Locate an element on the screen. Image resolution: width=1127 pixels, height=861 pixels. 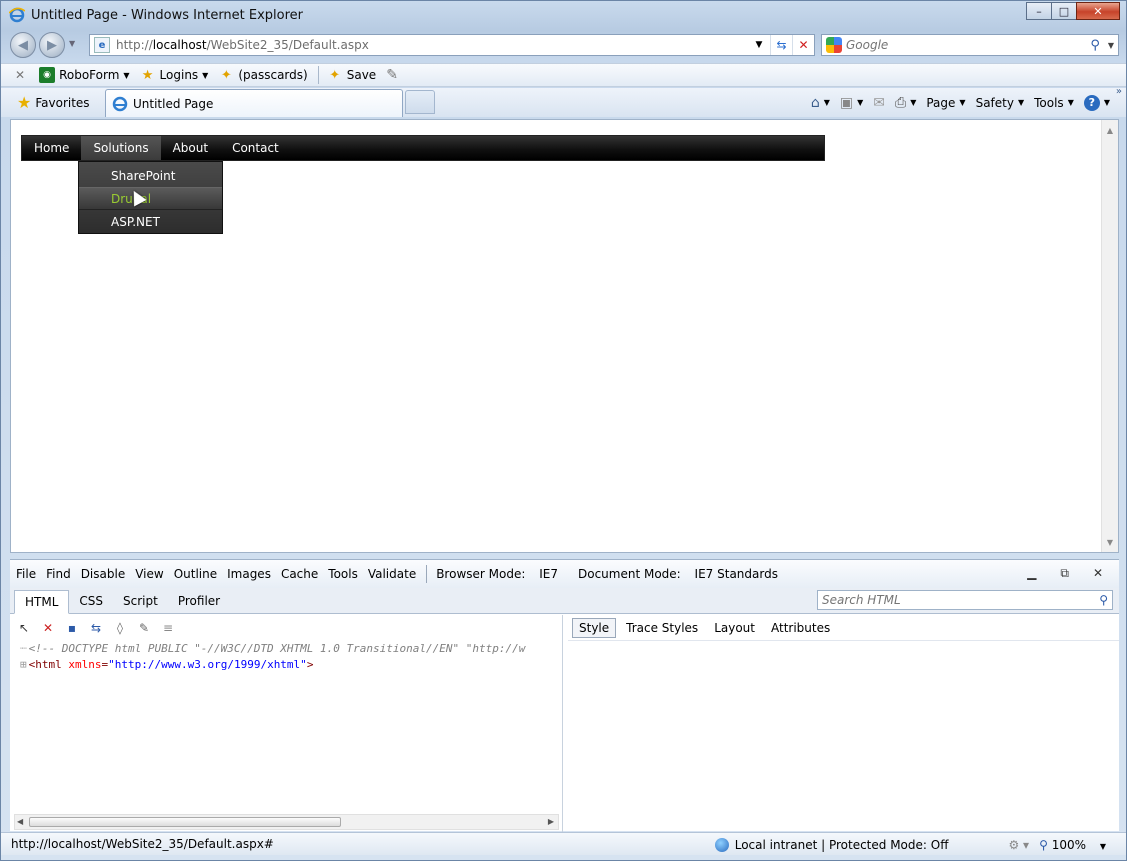
tab-profiler: Profiler is located at coordinates (199, 601).